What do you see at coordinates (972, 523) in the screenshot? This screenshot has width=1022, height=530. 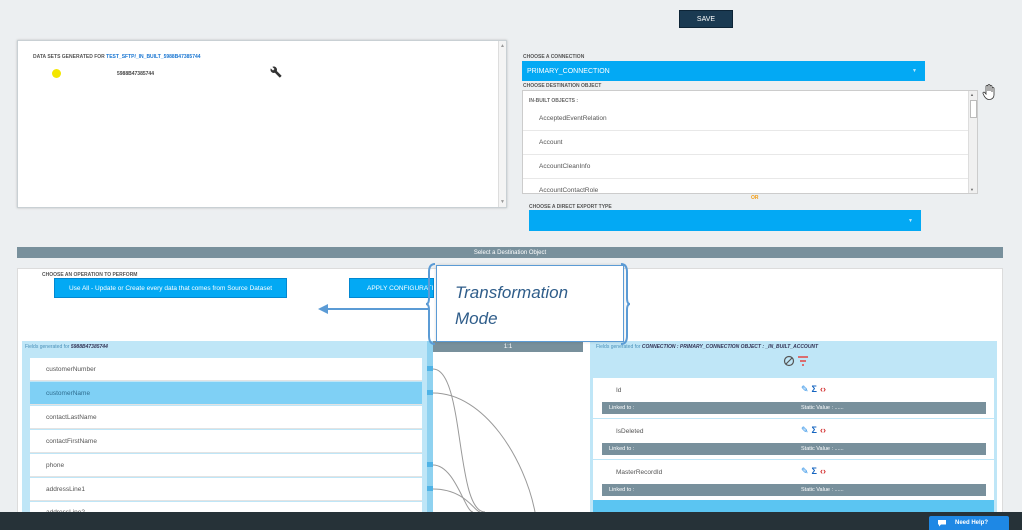 I see `need-help-label: Need Help?` at bounding box center [972, 523].